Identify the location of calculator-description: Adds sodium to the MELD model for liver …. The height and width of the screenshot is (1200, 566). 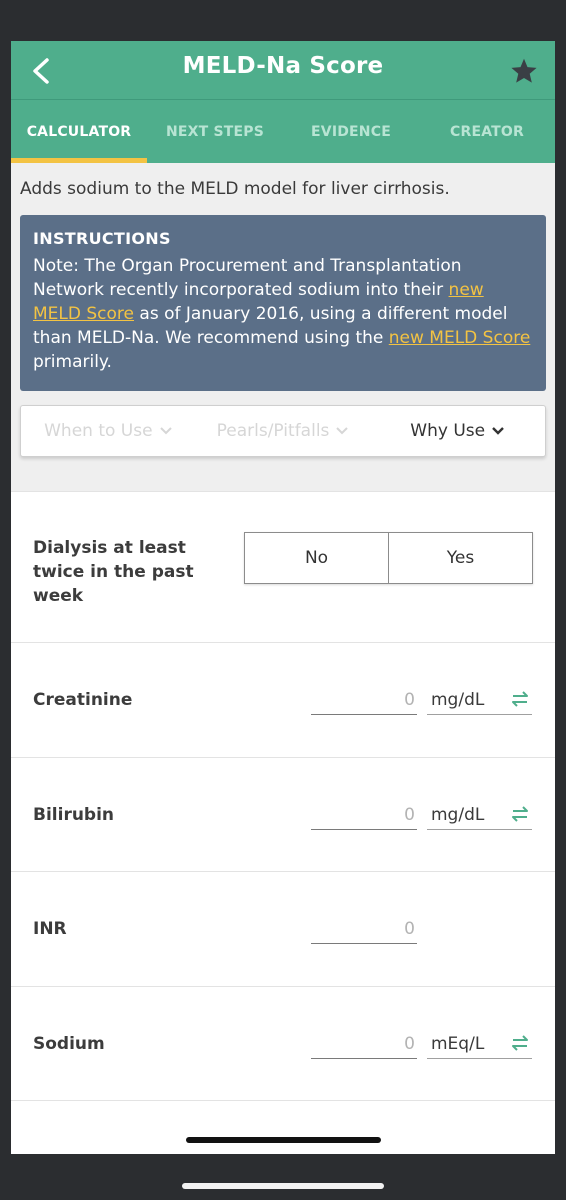
(235, 189).